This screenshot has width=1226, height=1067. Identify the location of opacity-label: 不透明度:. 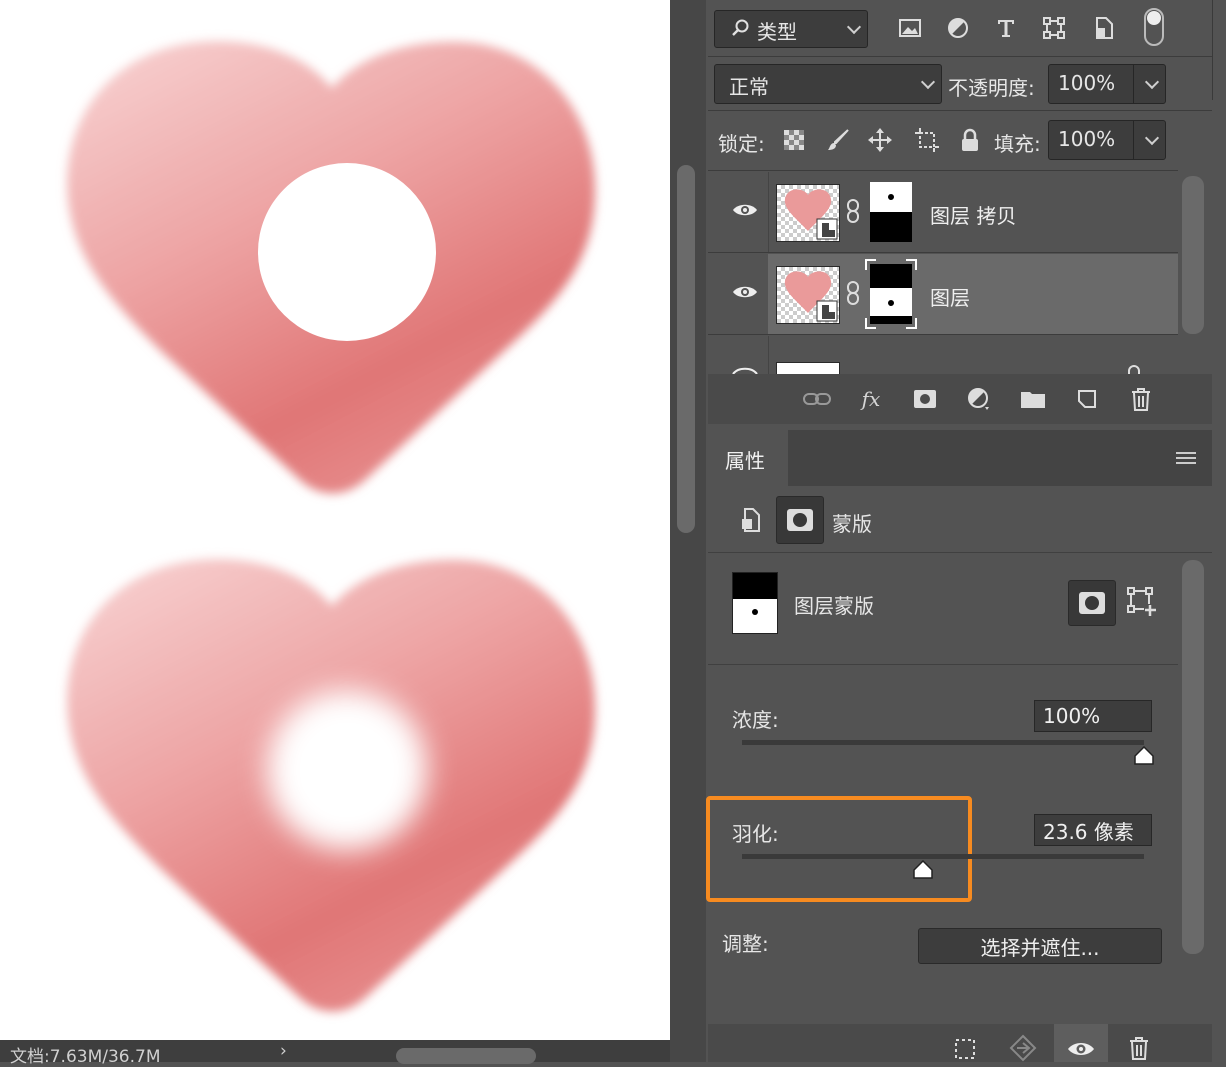
(991, 88).